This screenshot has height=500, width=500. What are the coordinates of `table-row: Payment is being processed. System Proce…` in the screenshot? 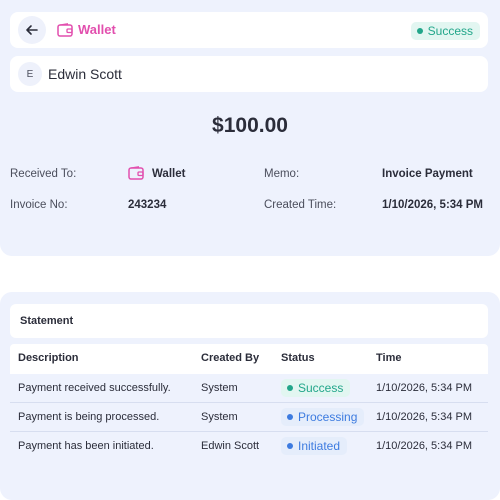 It's located at (249, 417).